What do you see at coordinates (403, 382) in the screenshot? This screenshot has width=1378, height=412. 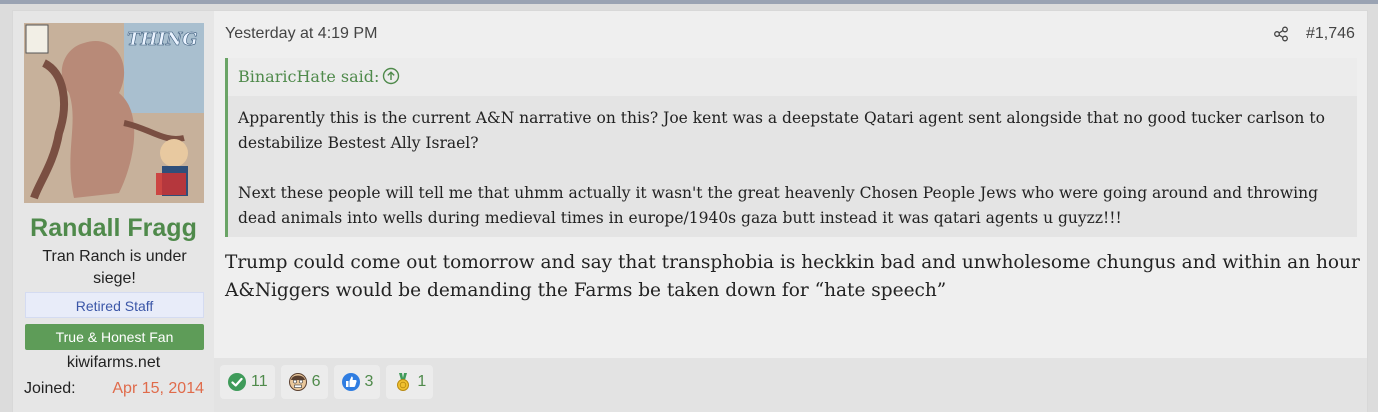 I see `medal-icon` at bounding box center [403, 382].